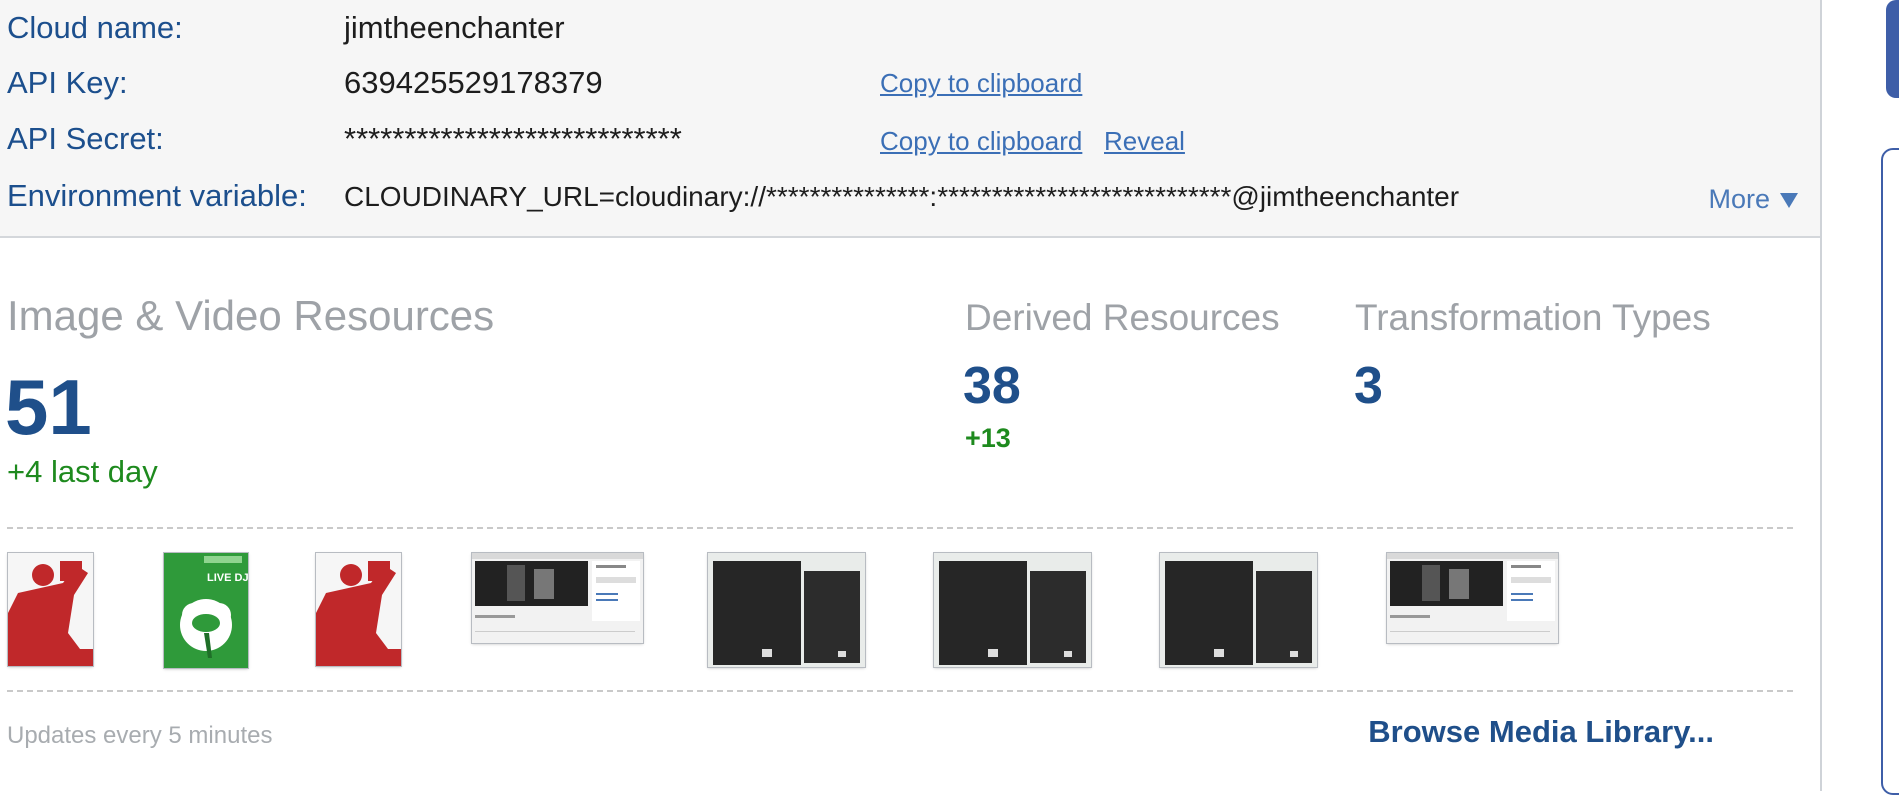 The image size is (1899, 795). I want to click on copy-api-secret-link: Copy to clipboard, so click(981, 141).